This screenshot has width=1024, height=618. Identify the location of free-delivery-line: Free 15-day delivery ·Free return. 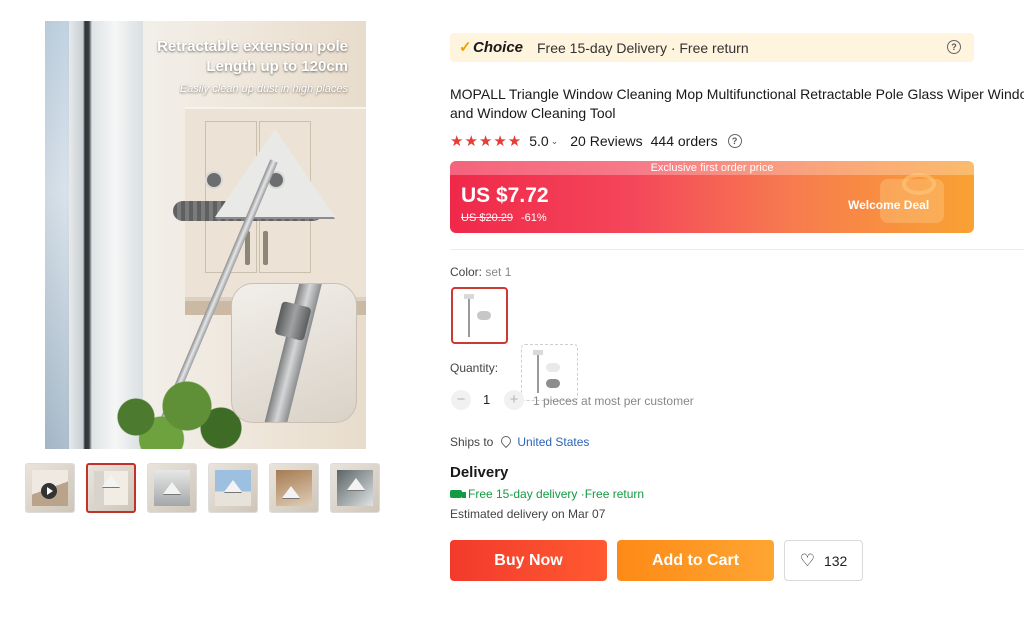
(547, 494).